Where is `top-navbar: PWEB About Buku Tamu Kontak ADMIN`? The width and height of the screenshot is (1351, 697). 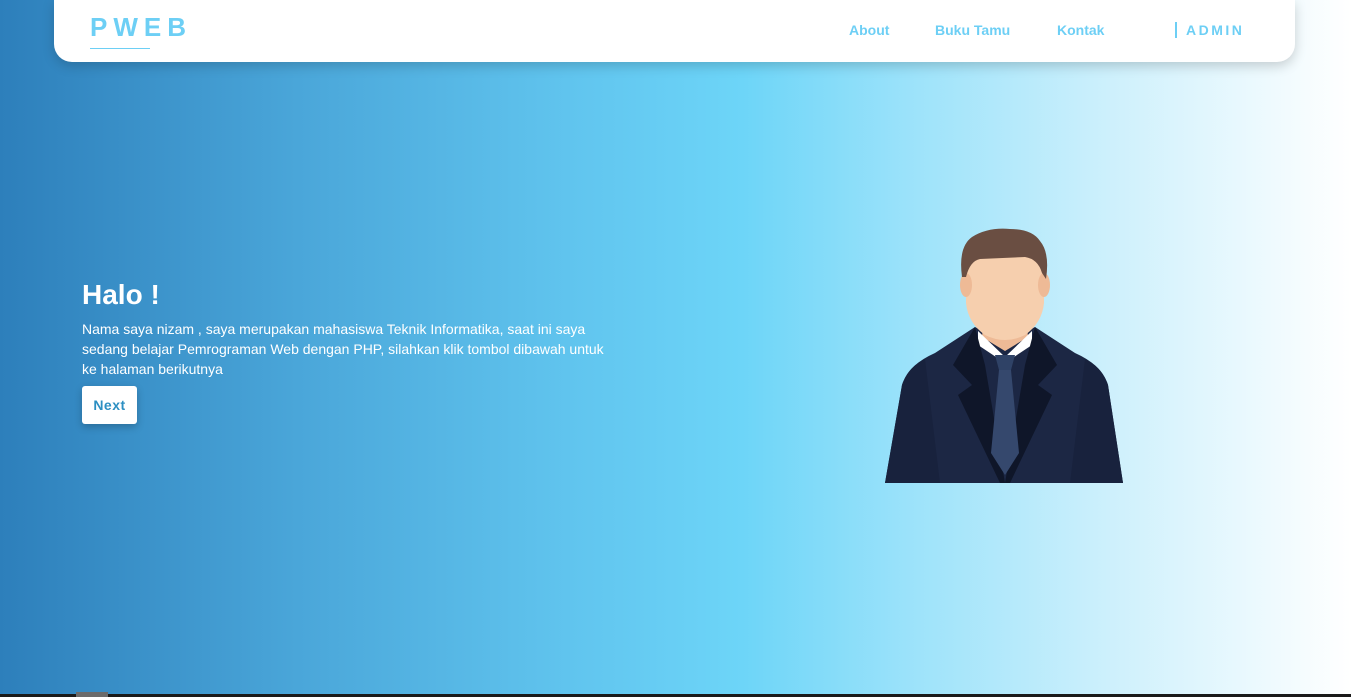
top-navbar: PWEB About Buku Tamu Kontak ADMIN is located at coordinates (674, 31).